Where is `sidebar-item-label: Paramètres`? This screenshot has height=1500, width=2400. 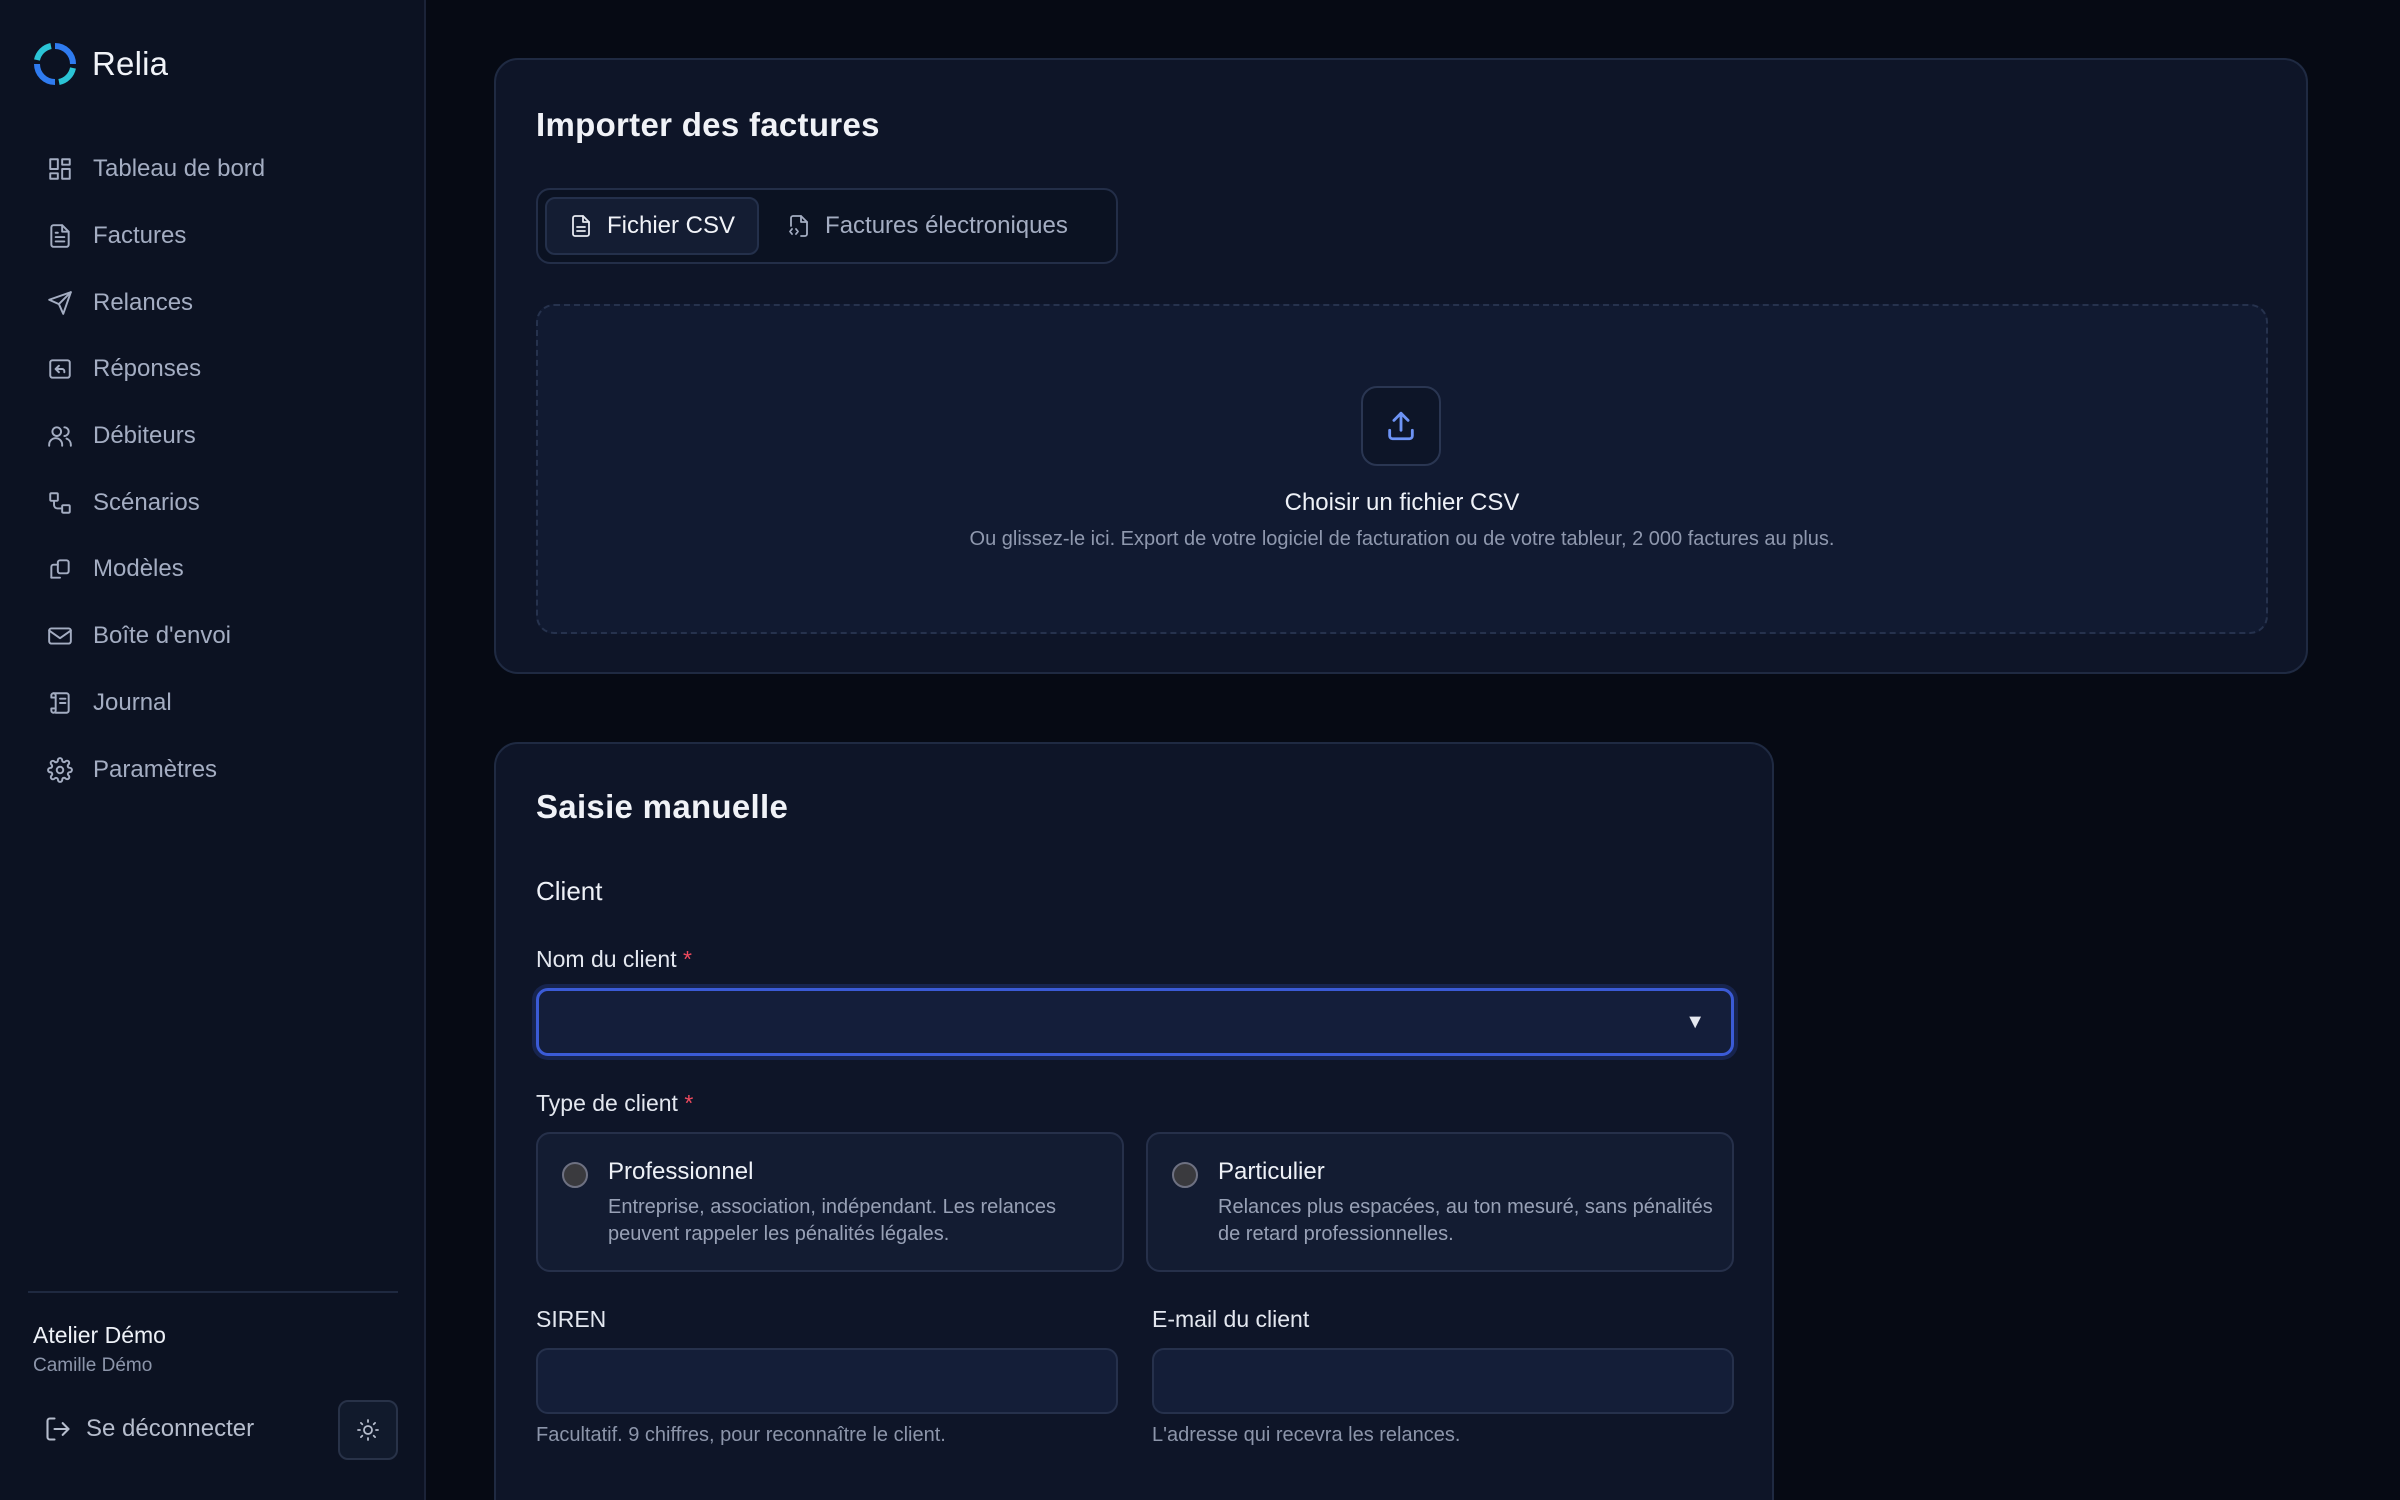 sidebar-item-label: Paramètres is located at coordinates (155, 769).